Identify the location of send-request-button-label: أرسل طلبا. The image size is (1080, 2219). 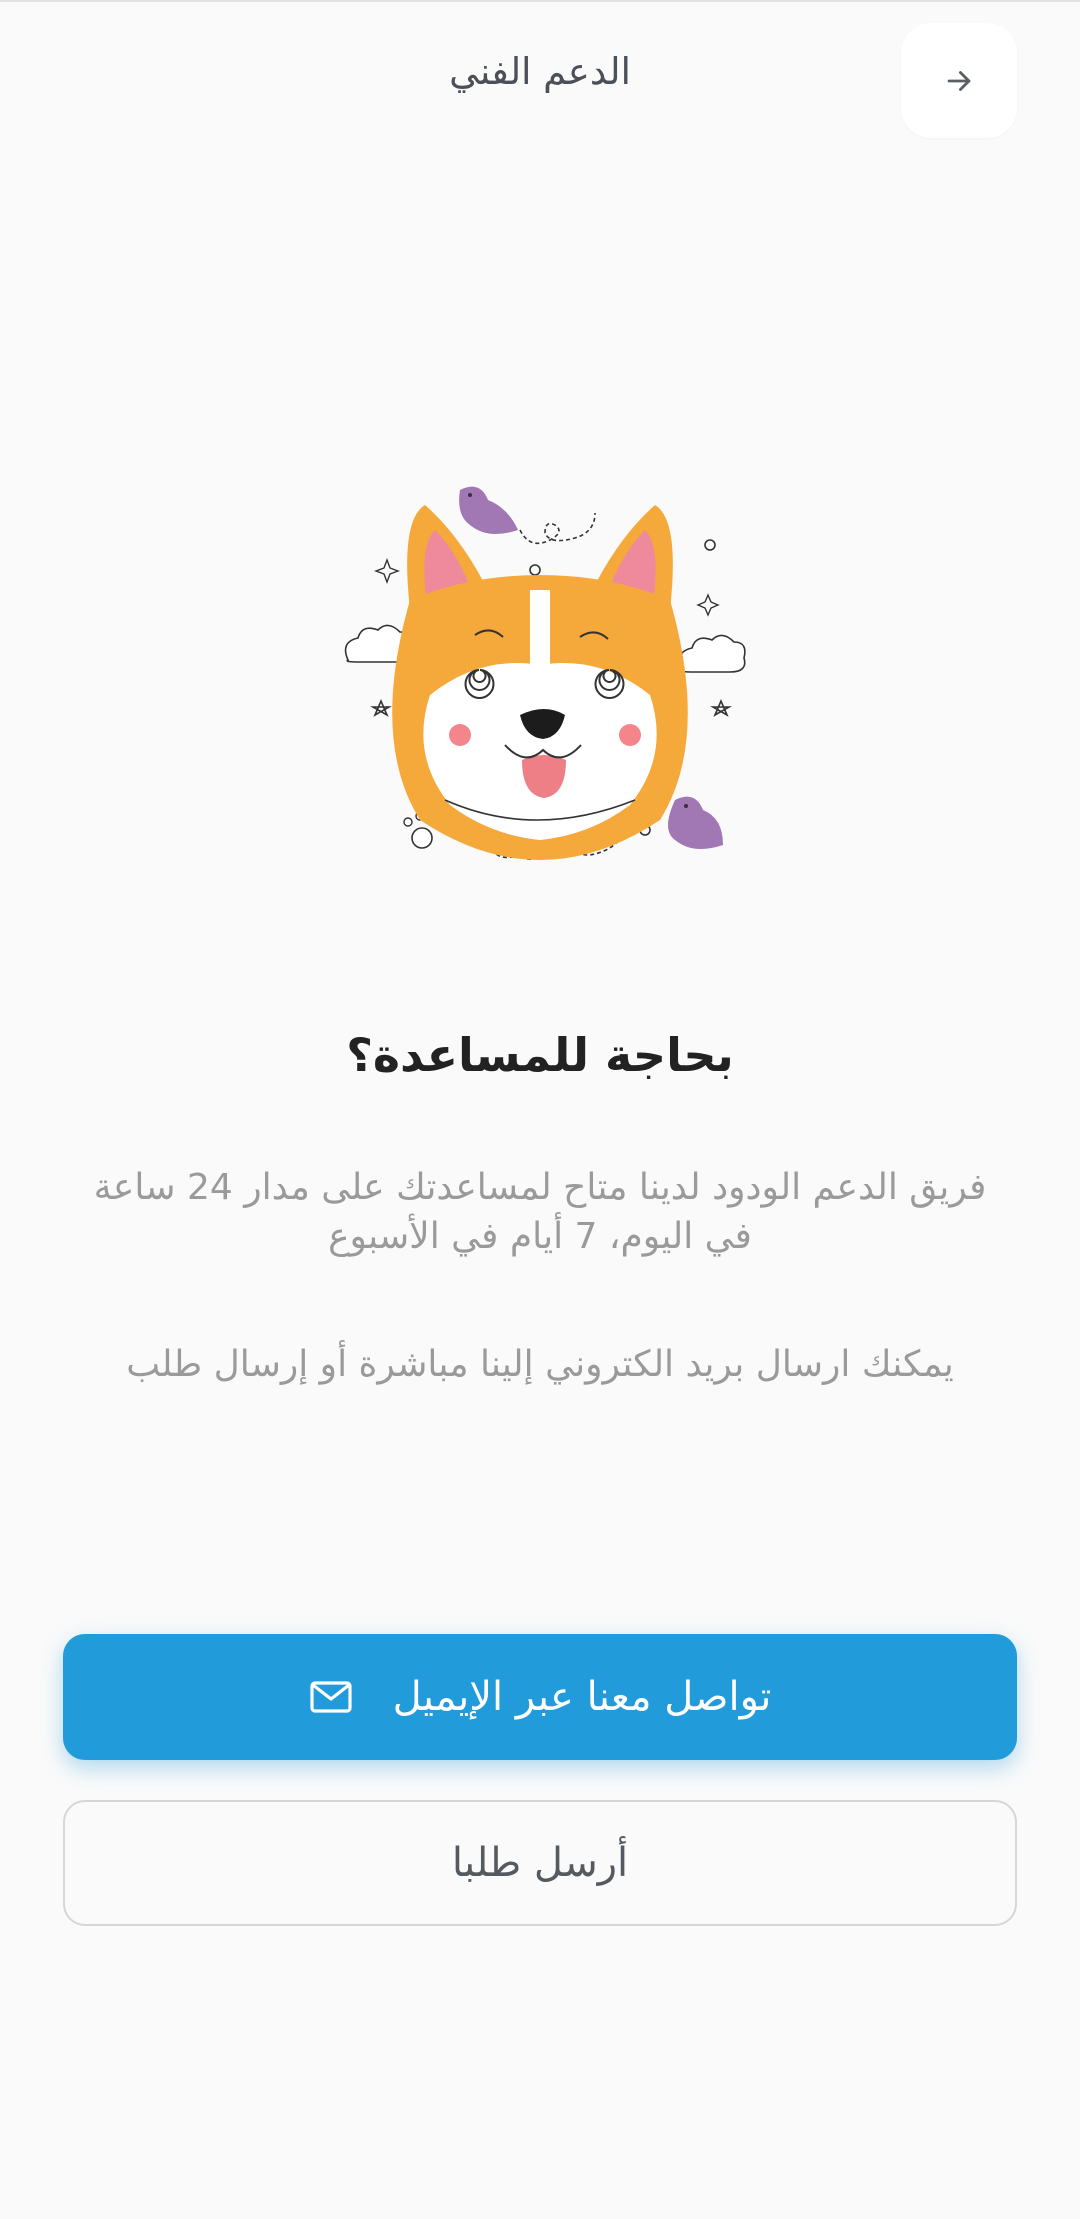
(540, 1863).